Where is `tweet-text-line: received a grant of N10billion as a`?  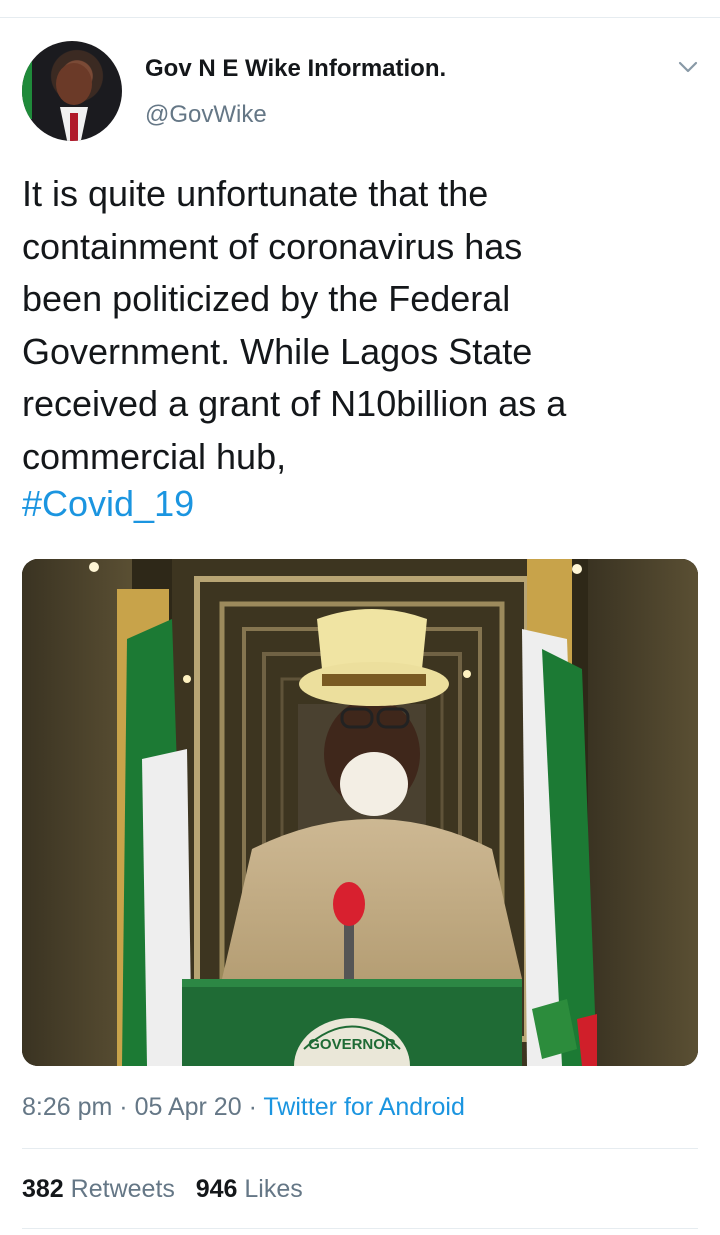
tweet-text-line: received a grant of N10billion as a is located at coordinates (294, 403).